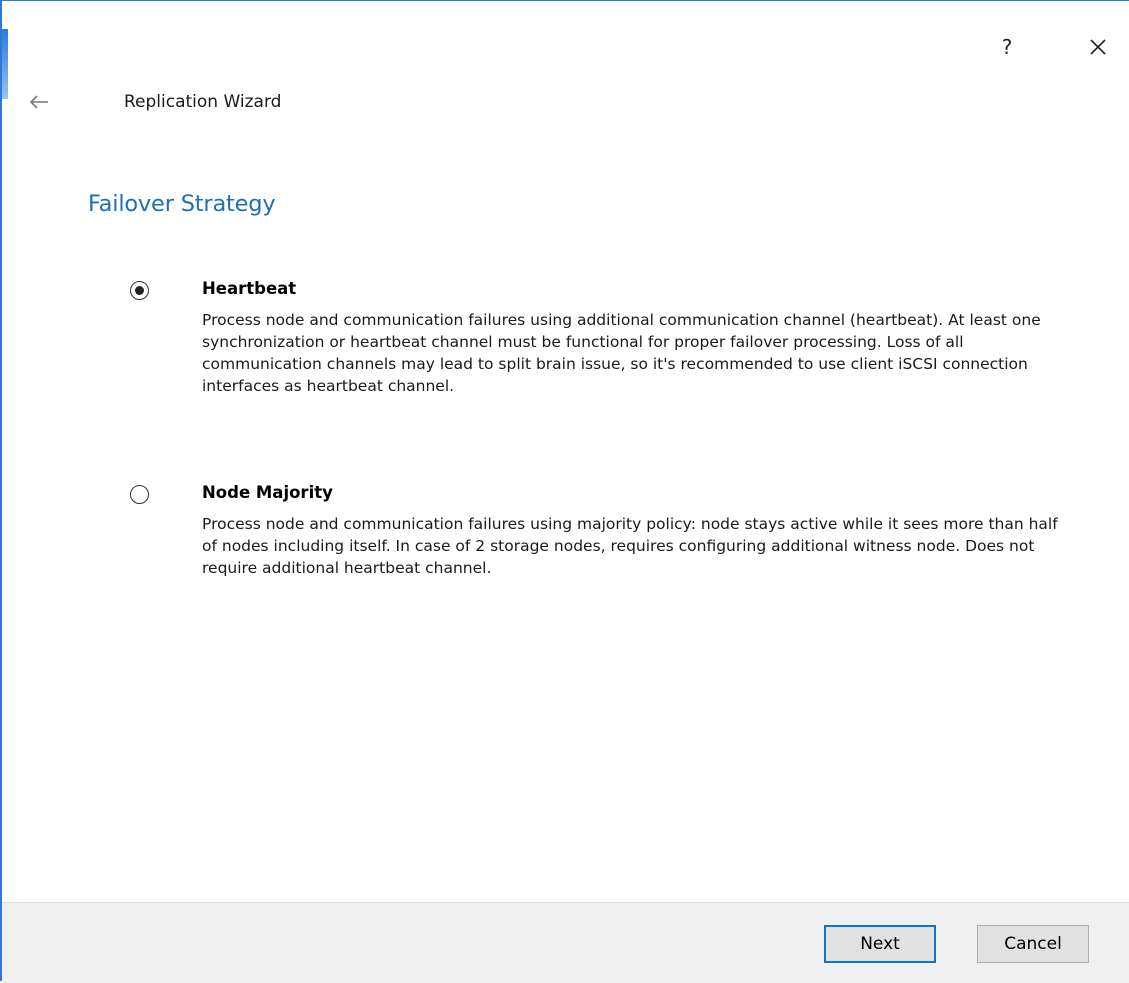 Image resolution: width=1129 pixels, height=983 pixels. Describe the element at coordinates (203, 102) in the screenshot. I see `wizard-title: Replication Wizard` at that location.